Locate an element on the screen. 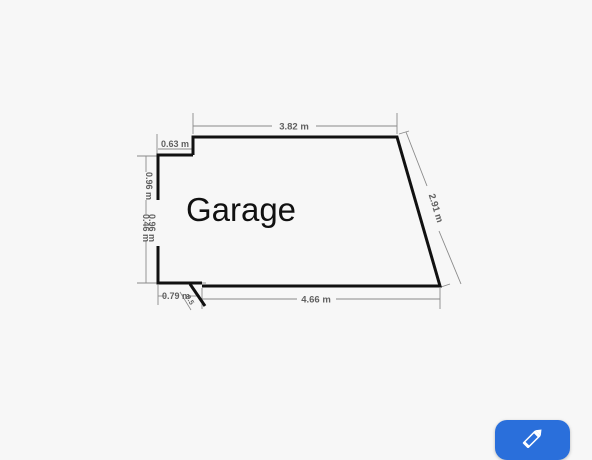  wall-label-top: 3.82 m is located at coordinates (294, 127).